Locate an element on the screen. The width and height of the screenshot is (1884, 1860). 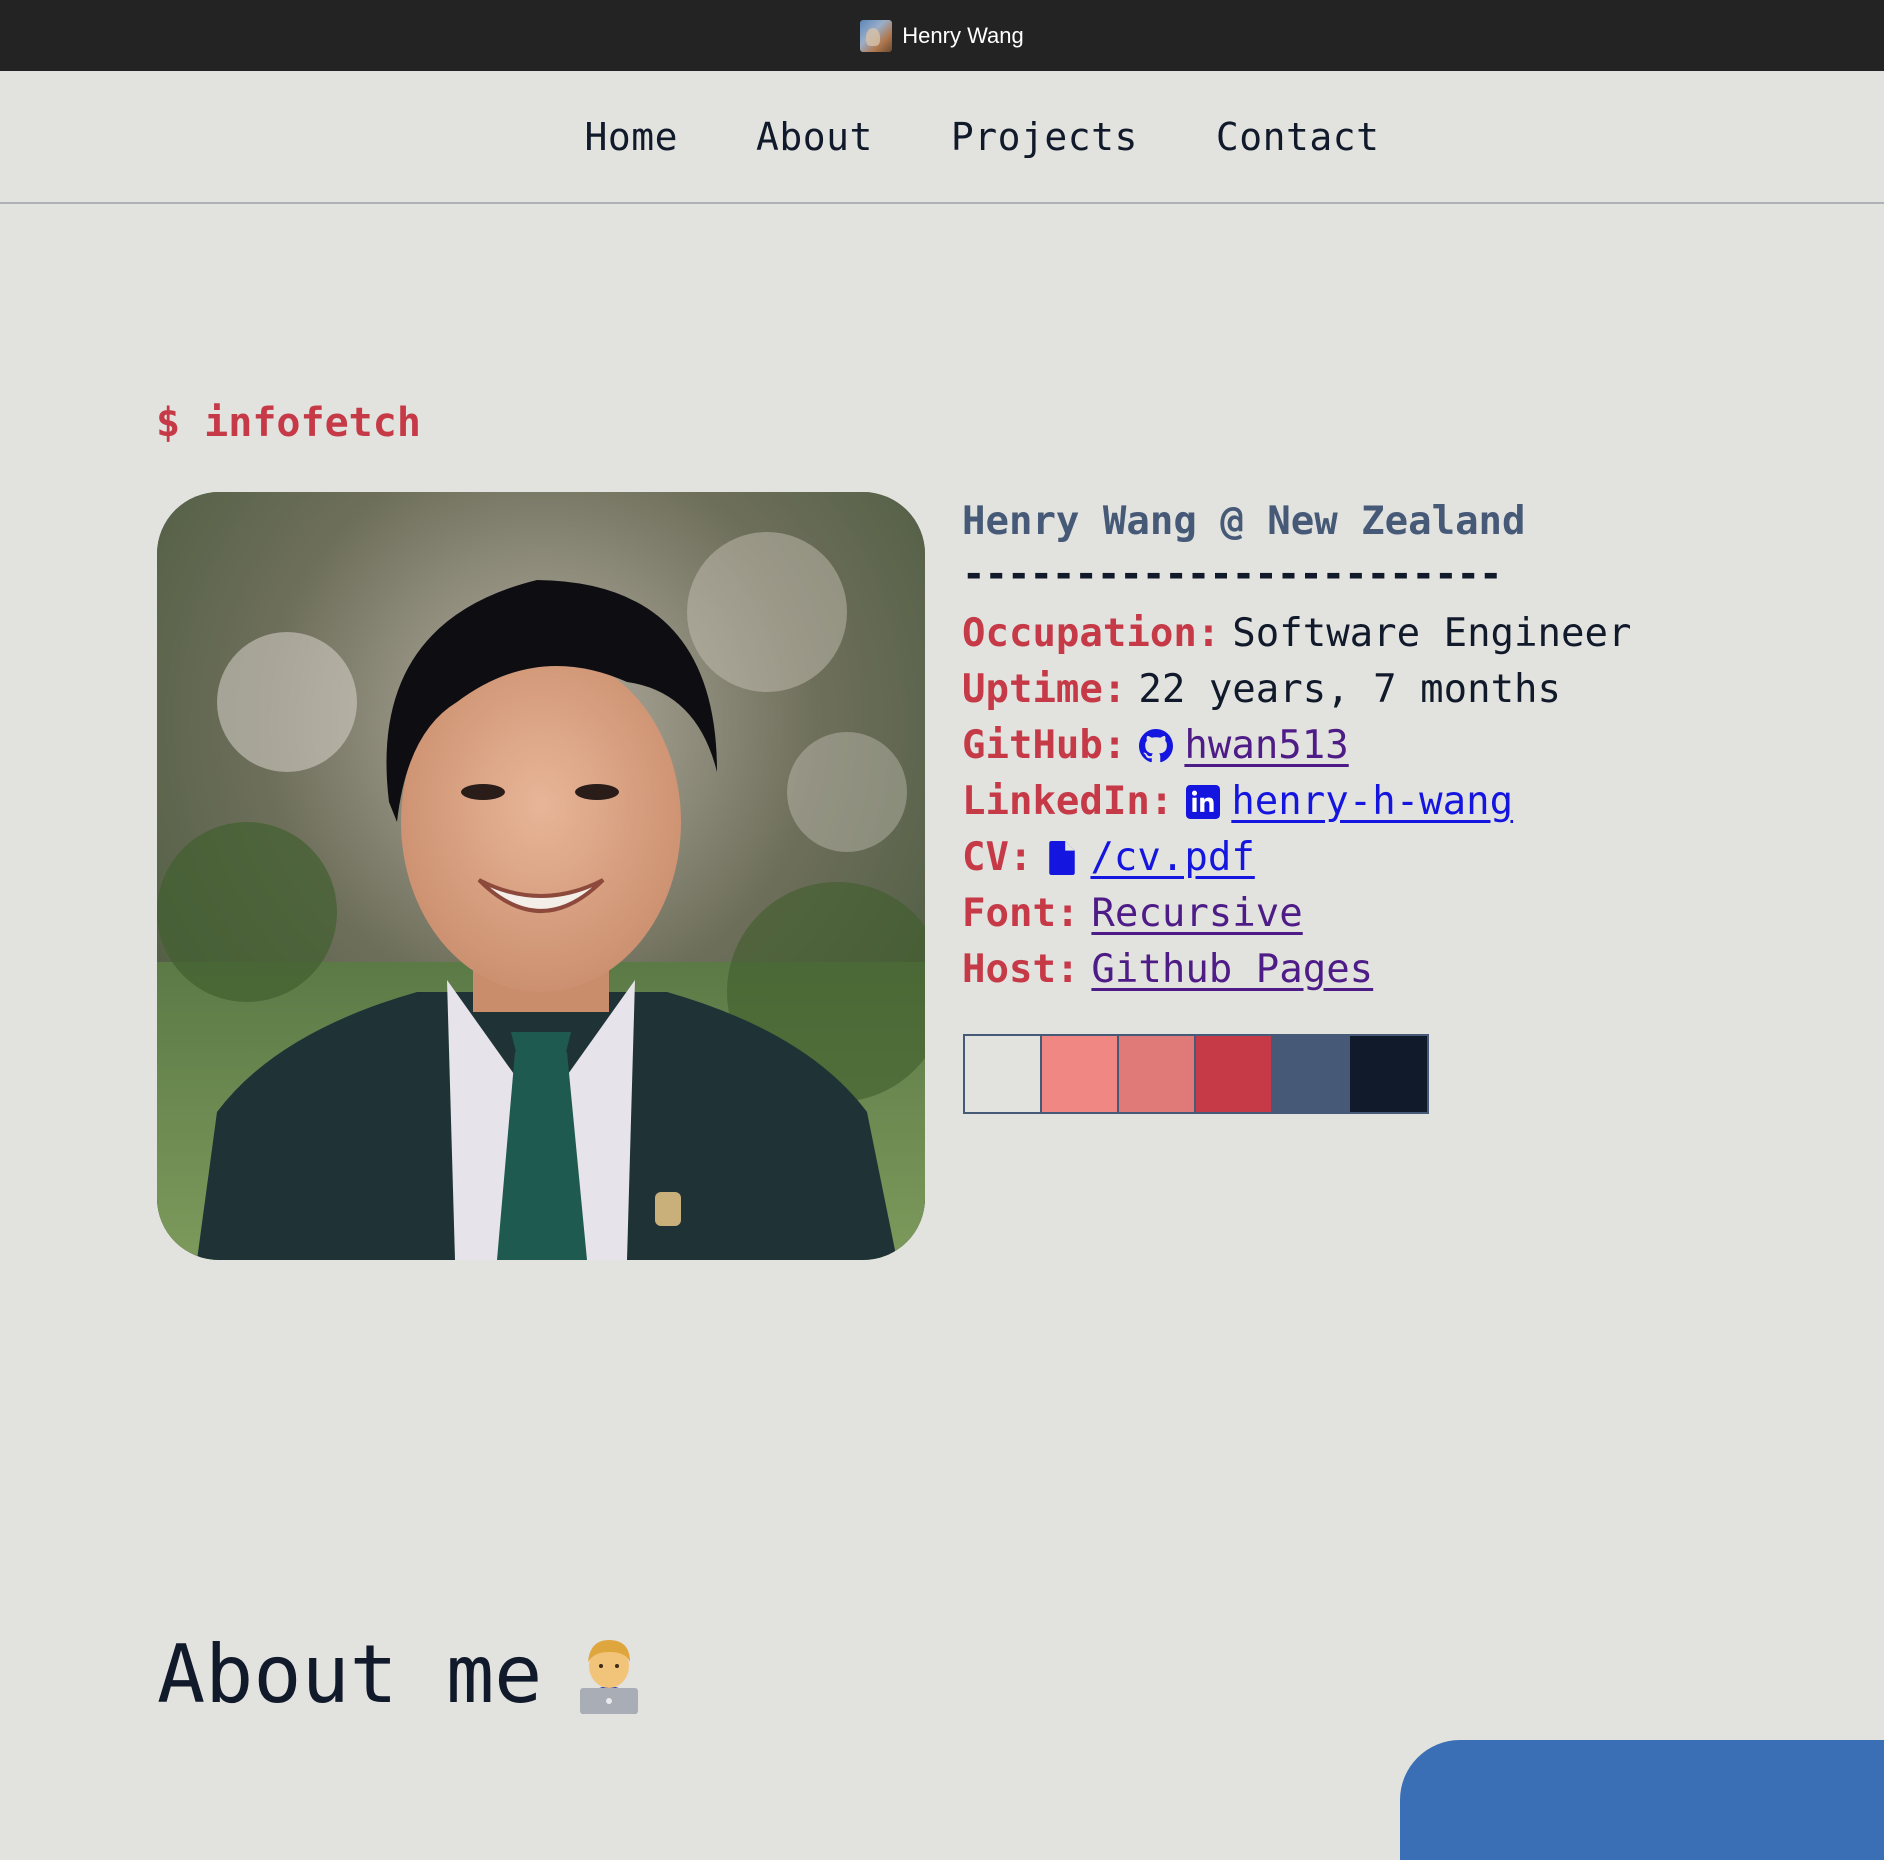
github-key: GitHub: is located at coordinates (1044, 745).